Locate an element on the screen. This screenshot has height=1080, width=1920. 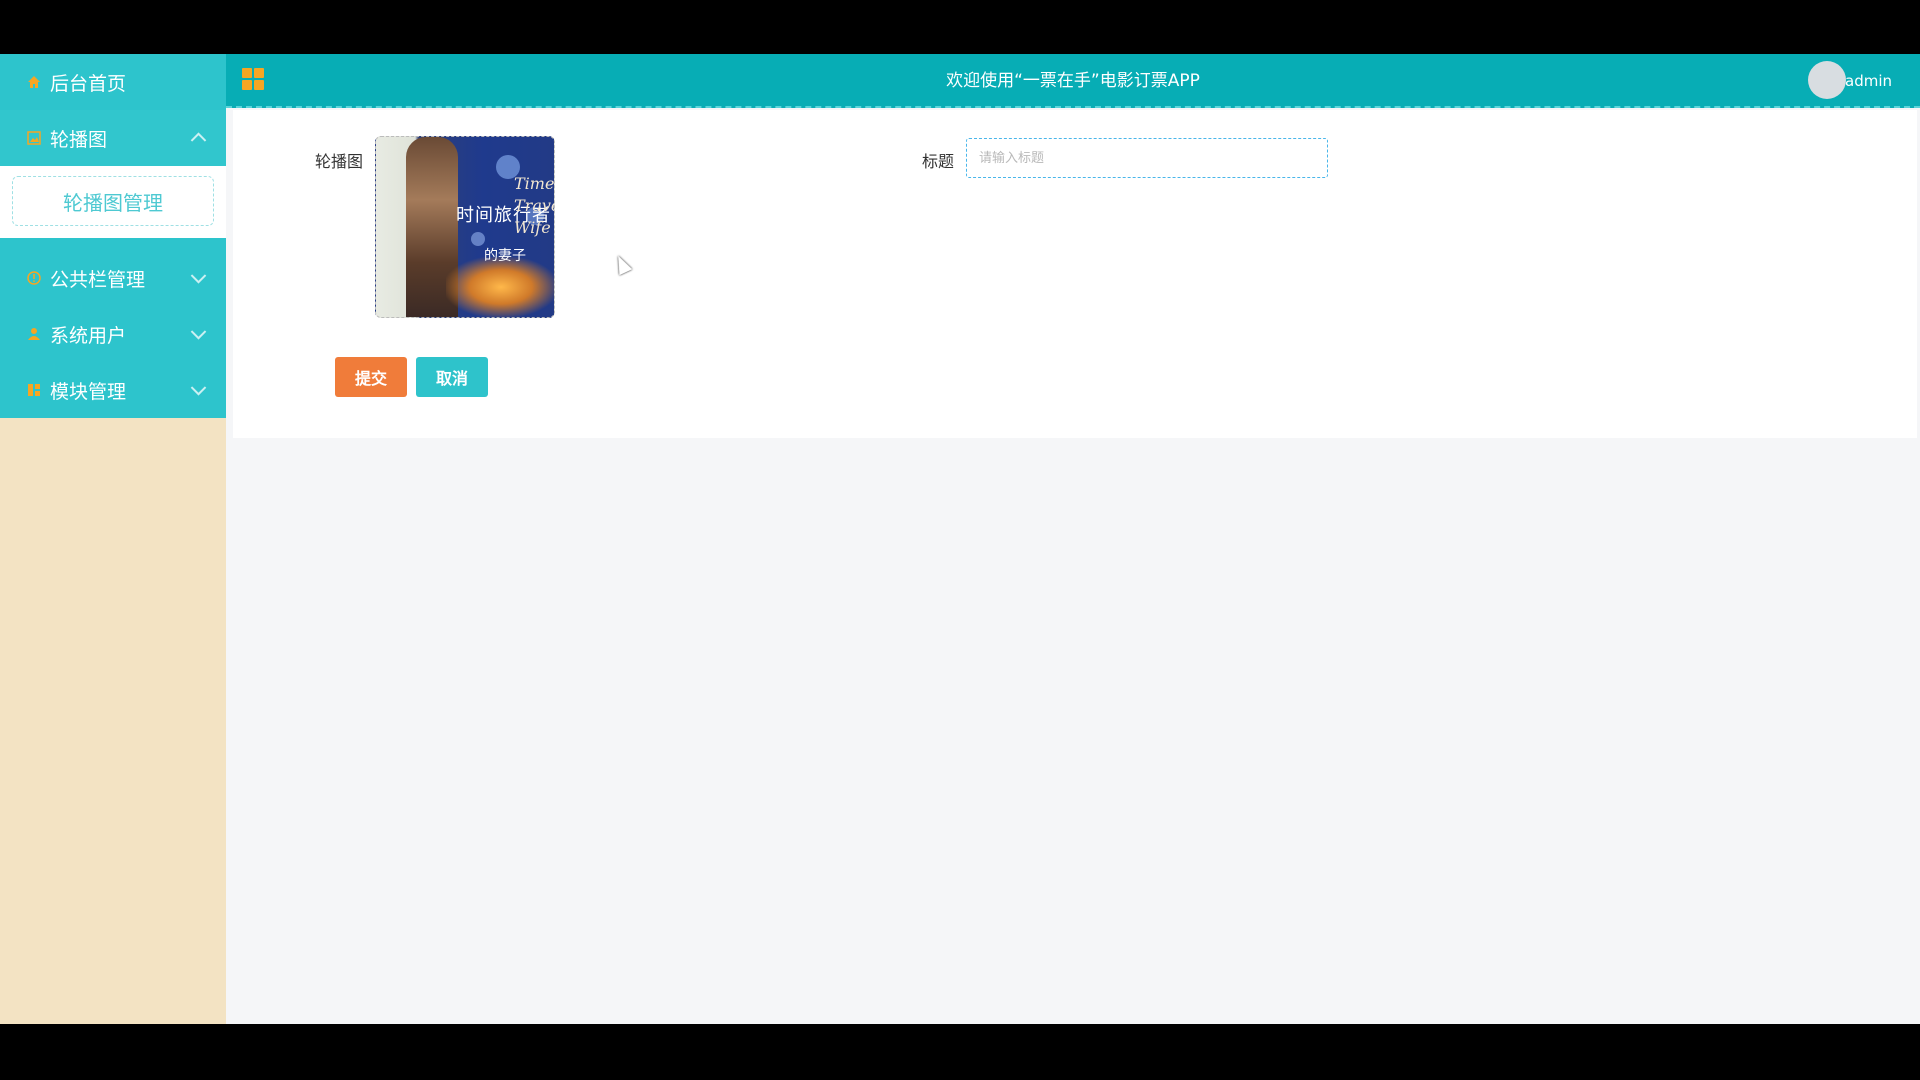
user-icon is located at coordinates (34, 334).